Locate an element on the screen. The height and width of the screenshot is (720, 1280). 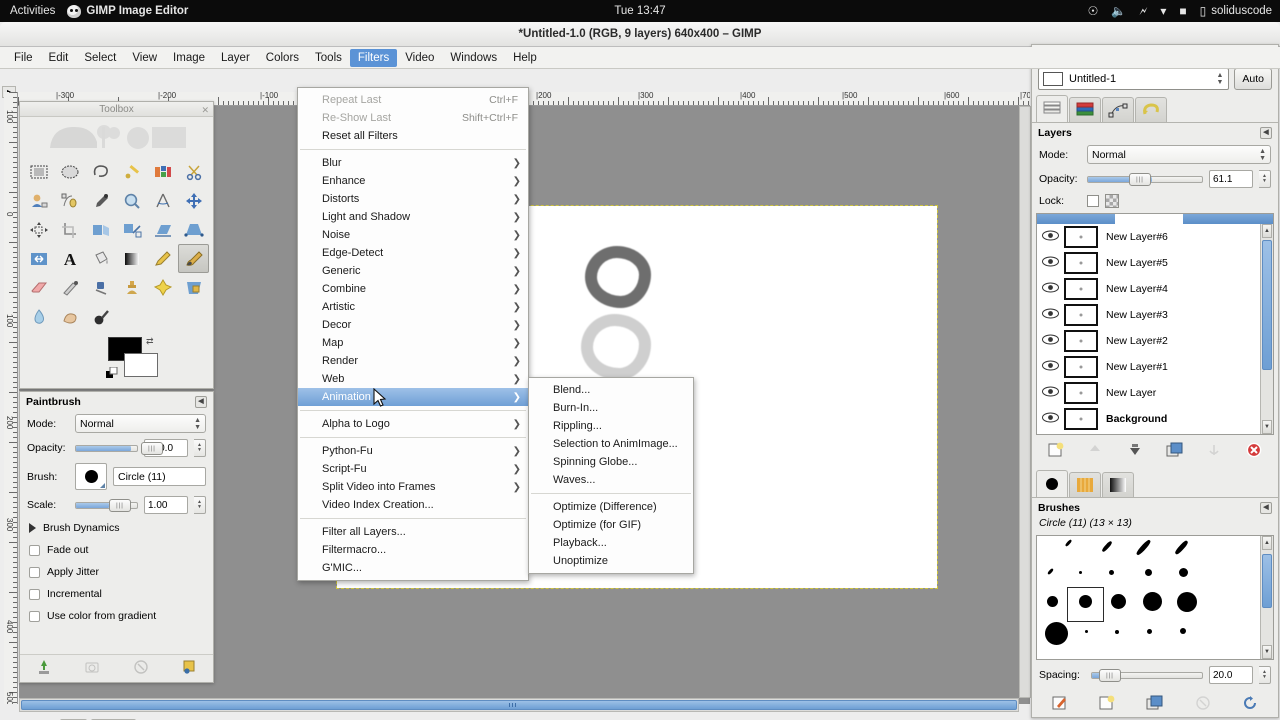
scale-slider: ||| is located at coordinates (106, 505).